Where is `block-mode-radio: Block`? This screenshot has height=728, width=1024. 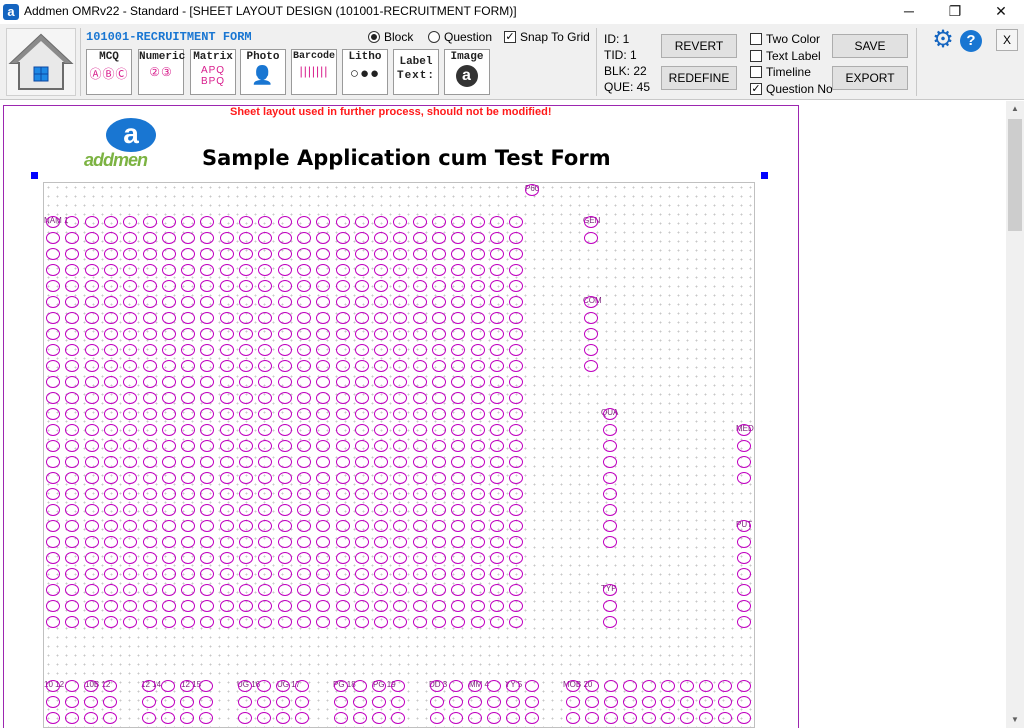 block-mode-radio: Block is located at coordinates (390, 37).